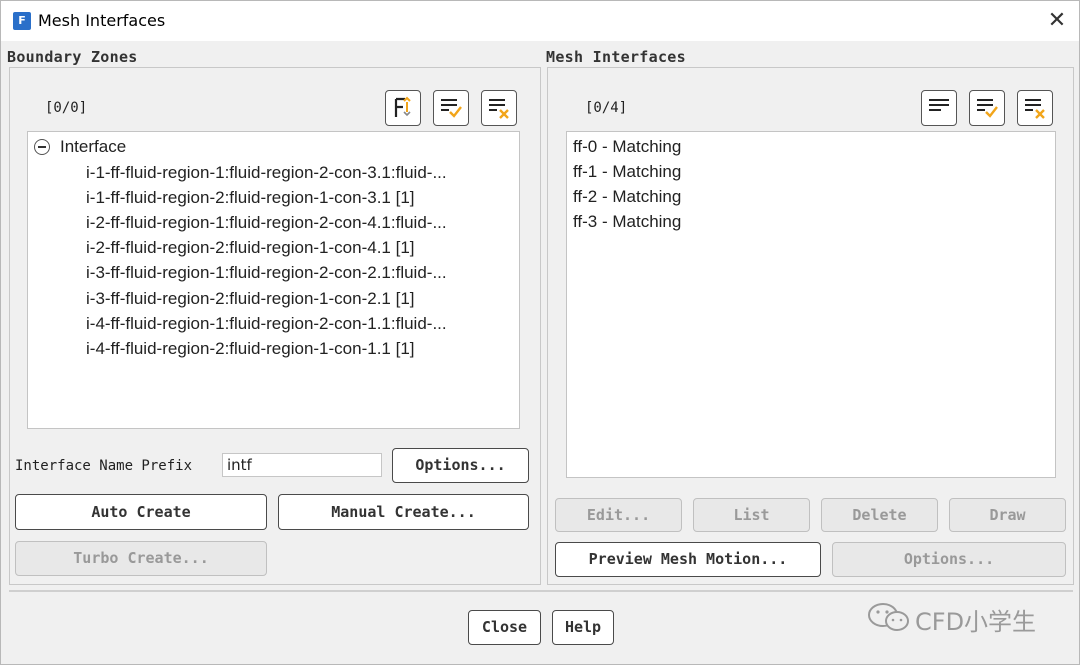 The width and height of the screenshot is (1080, 665). What do you see at coordinates (540, 21) in the screenshot?
I see `title-bar: F Mesh Interfaces ✕` at bounding box center [540, 21].